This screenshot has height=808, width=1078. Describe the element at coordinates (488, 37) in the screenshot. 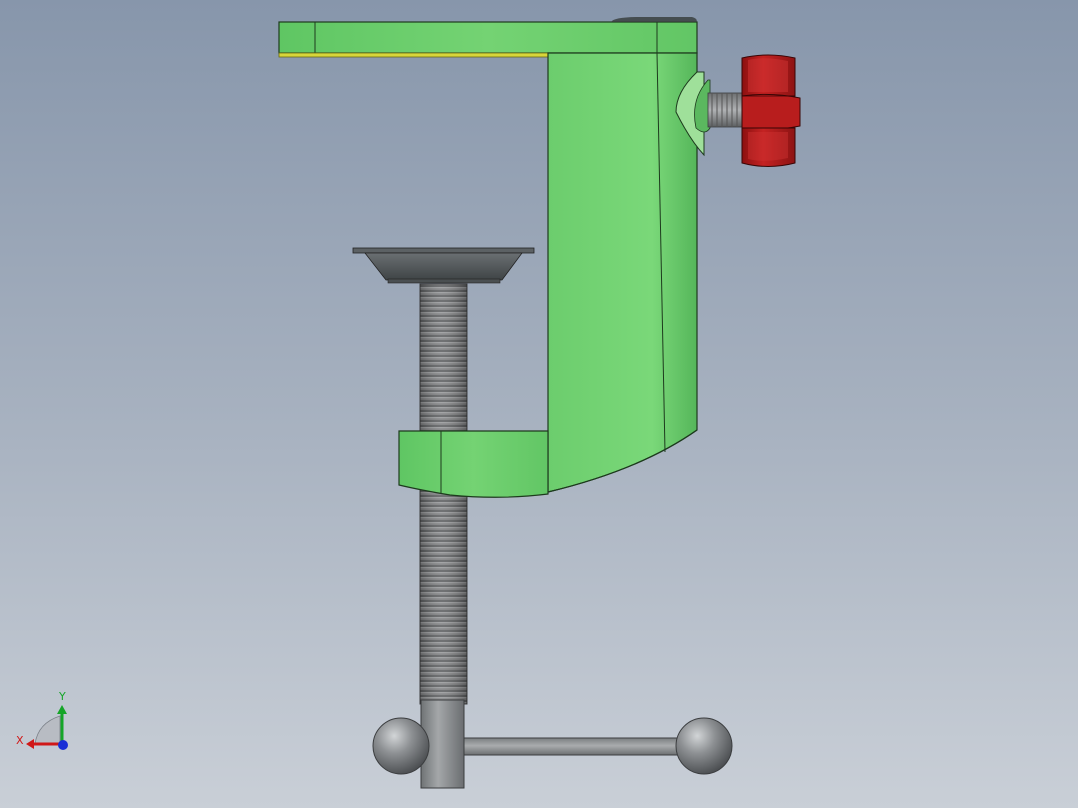

I see `clamp-top-arm` at that location.